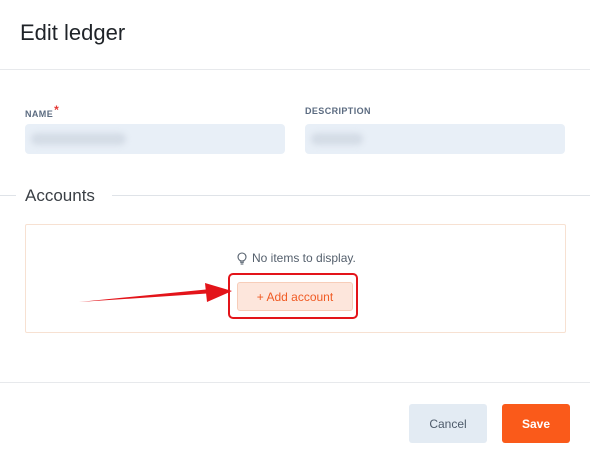 The image size is (590, 466). I want to click on name-field-redacted-value, so click(78, 139).